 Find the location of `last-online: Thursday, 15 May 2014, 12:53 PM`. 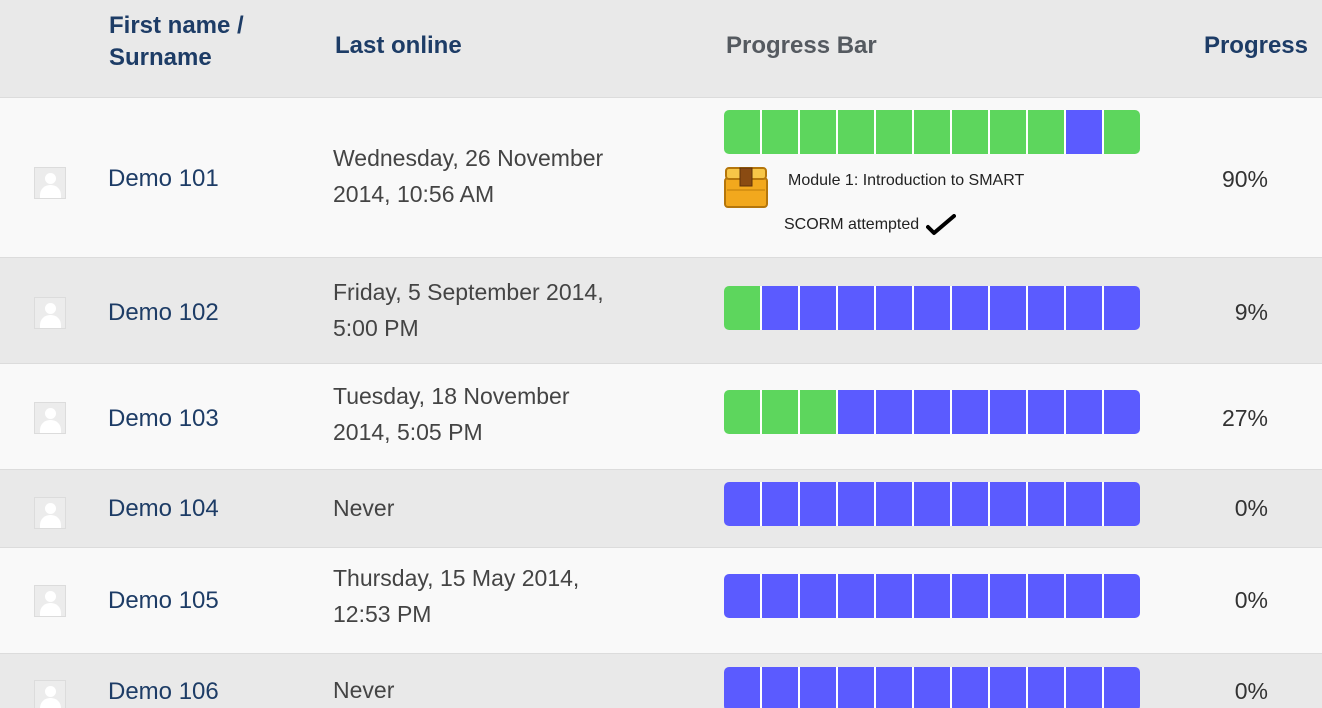

last-online: Thursday, 15 May 2014, 12:53 PM is located at coordinates (513, 596).